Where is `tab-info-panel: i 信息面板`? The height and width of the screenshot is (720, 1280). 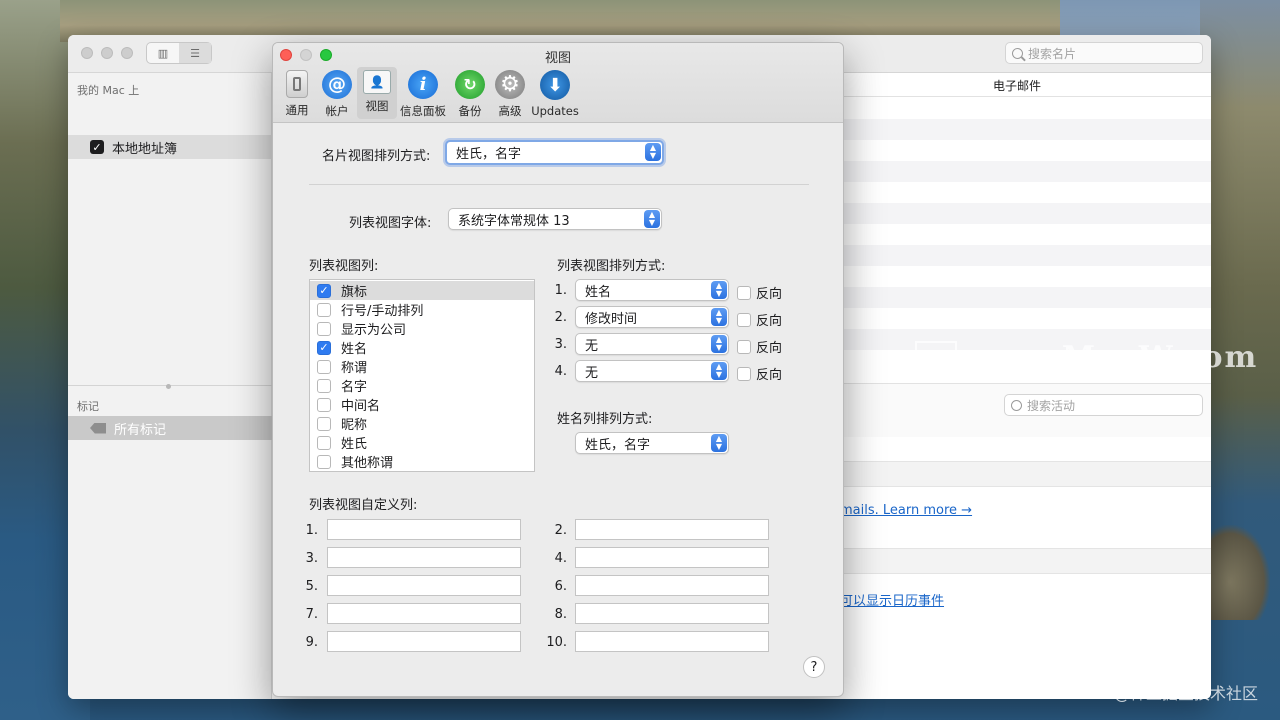 tab-info-panel: i 信息面板 is located at coordinates (423, 93).